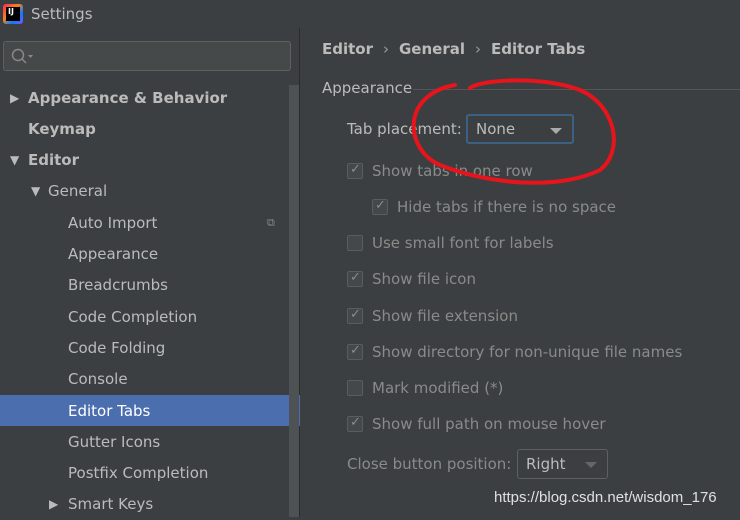 The width and height of the screenshot is (740, 520). I want to click on option-checkbox-row: Show full path on mouse hover, so click(476, 424).